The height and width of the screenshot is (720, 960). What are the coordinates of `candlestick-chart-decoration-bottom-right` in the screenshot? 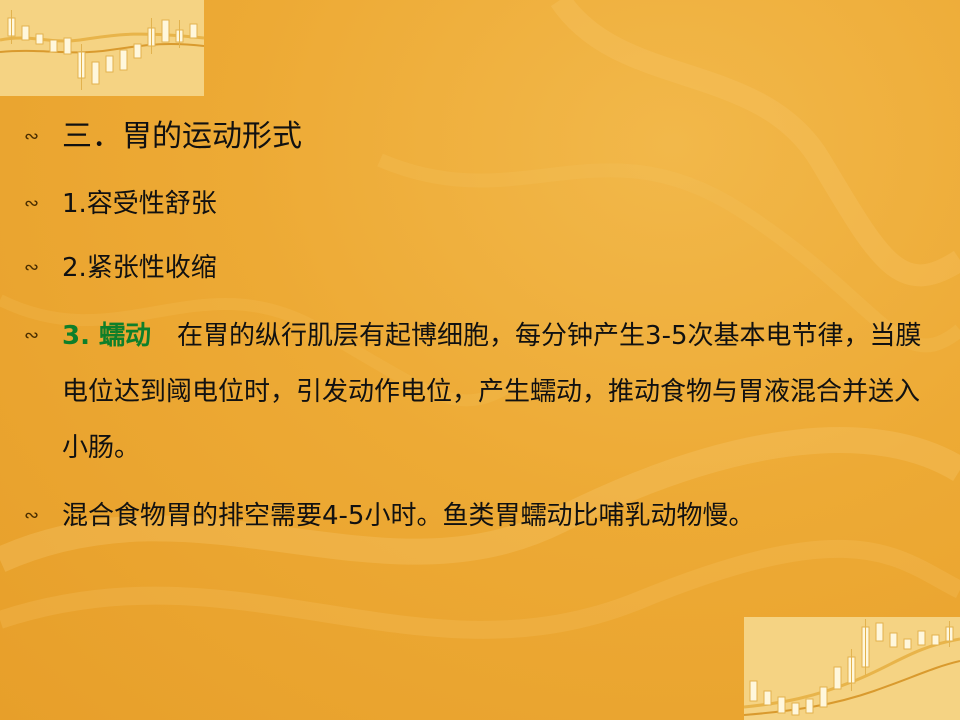 It's located at (852, 668).